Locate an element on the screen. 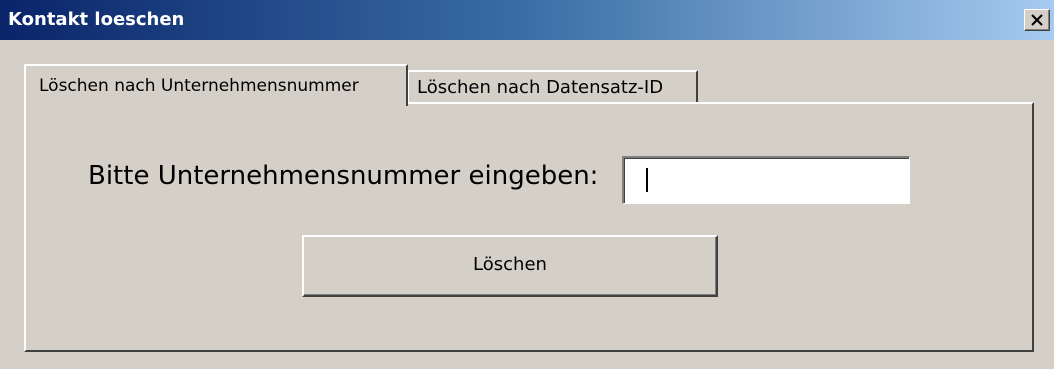 The height and width of the screenshot is (369, 1054). close-button is located at coordinates (1037, 20).